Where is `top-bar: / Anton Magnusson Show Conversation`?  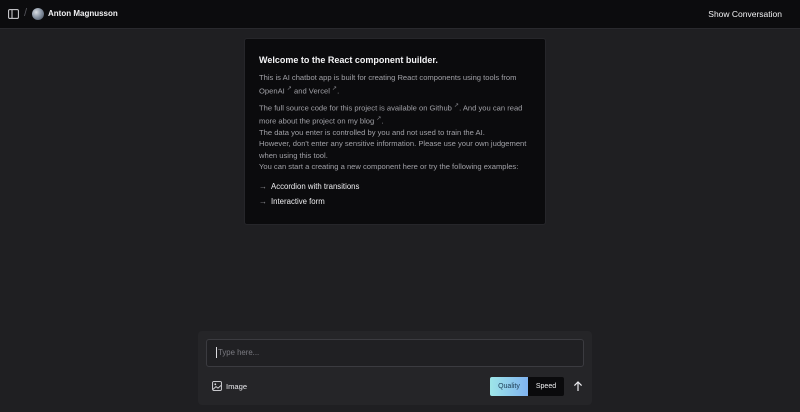 top-bar: / Anton Magnusson Show Conversation is located at coordinates (400, 14).